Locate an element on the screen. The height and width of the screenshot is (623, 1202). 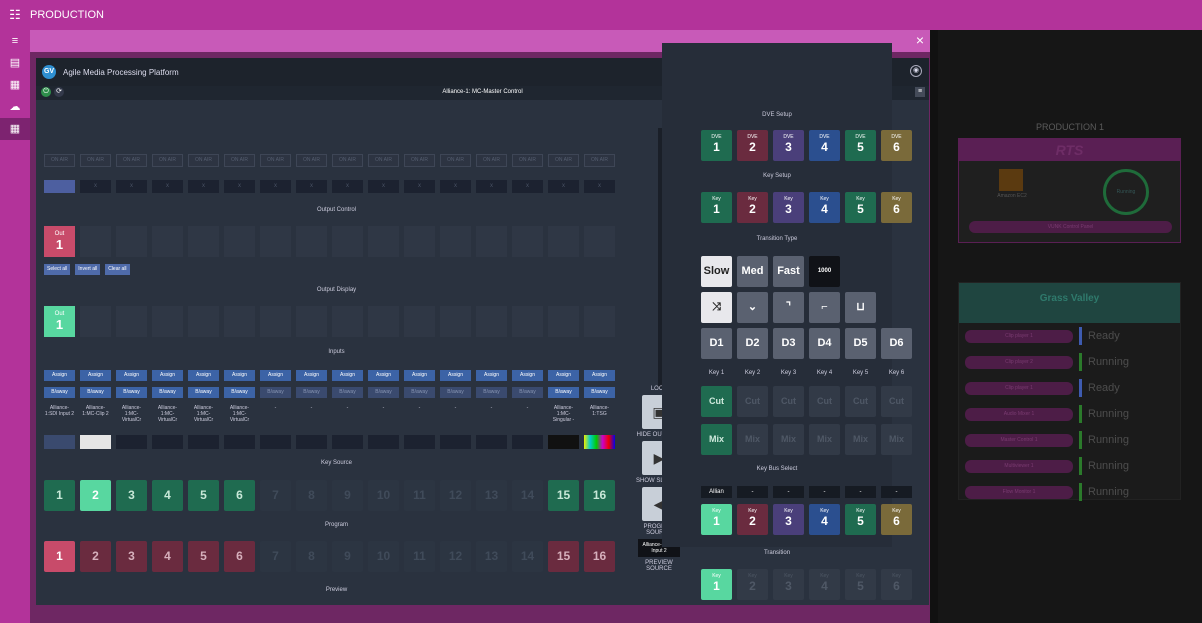
clipboard-icon: ▤ is located at coordinates (15, 63).